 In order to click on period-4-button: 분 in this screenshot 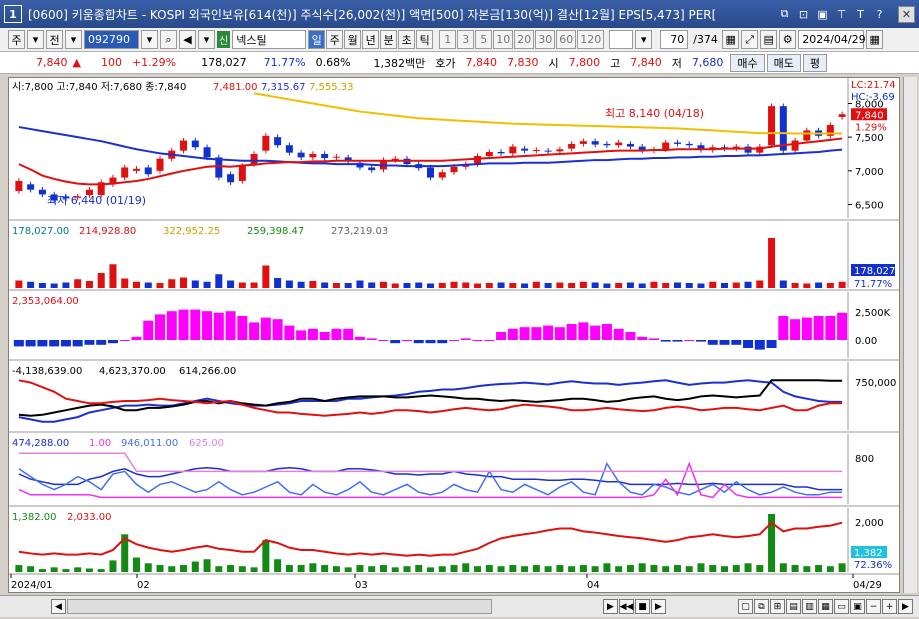, I will do `click(389, 39)`.